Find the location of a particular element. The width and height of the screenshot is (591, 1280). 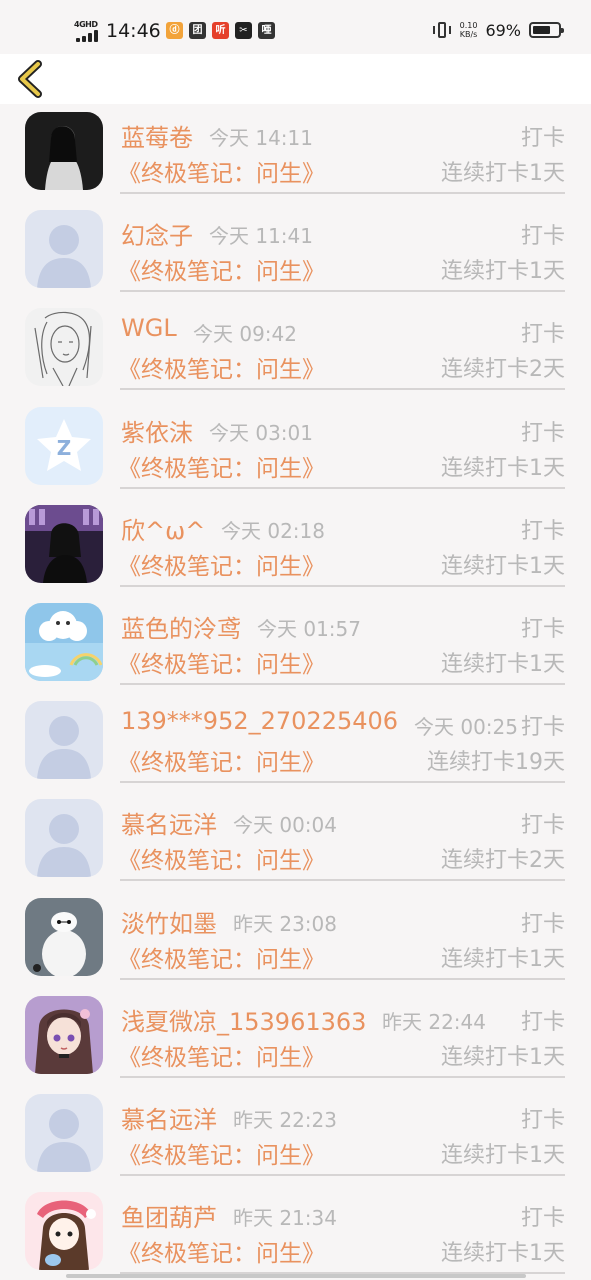

app-icon-3: 听 is located at coordinates (220, 30).